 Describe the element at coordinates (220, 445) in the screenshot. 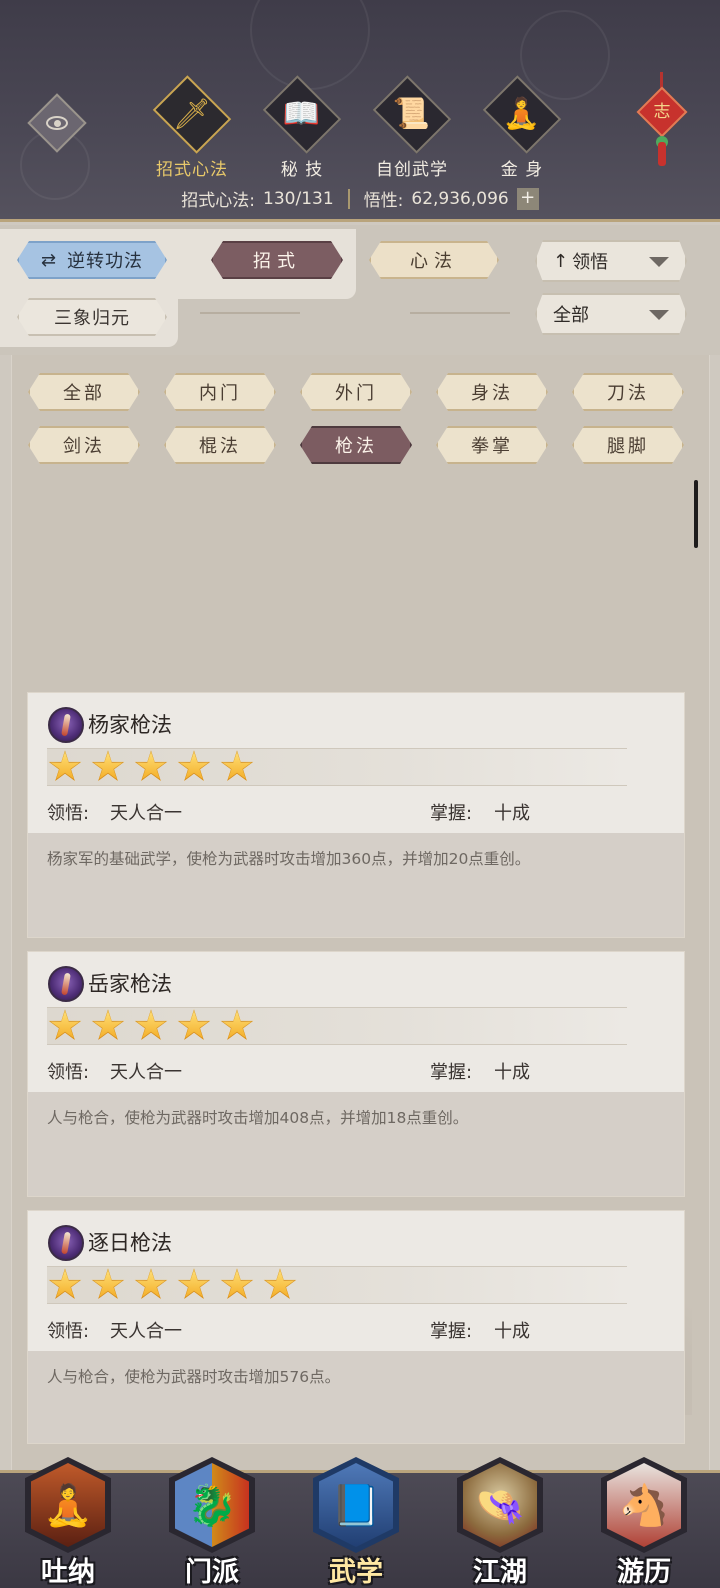

I see `category-staff: 棍法` at that location.